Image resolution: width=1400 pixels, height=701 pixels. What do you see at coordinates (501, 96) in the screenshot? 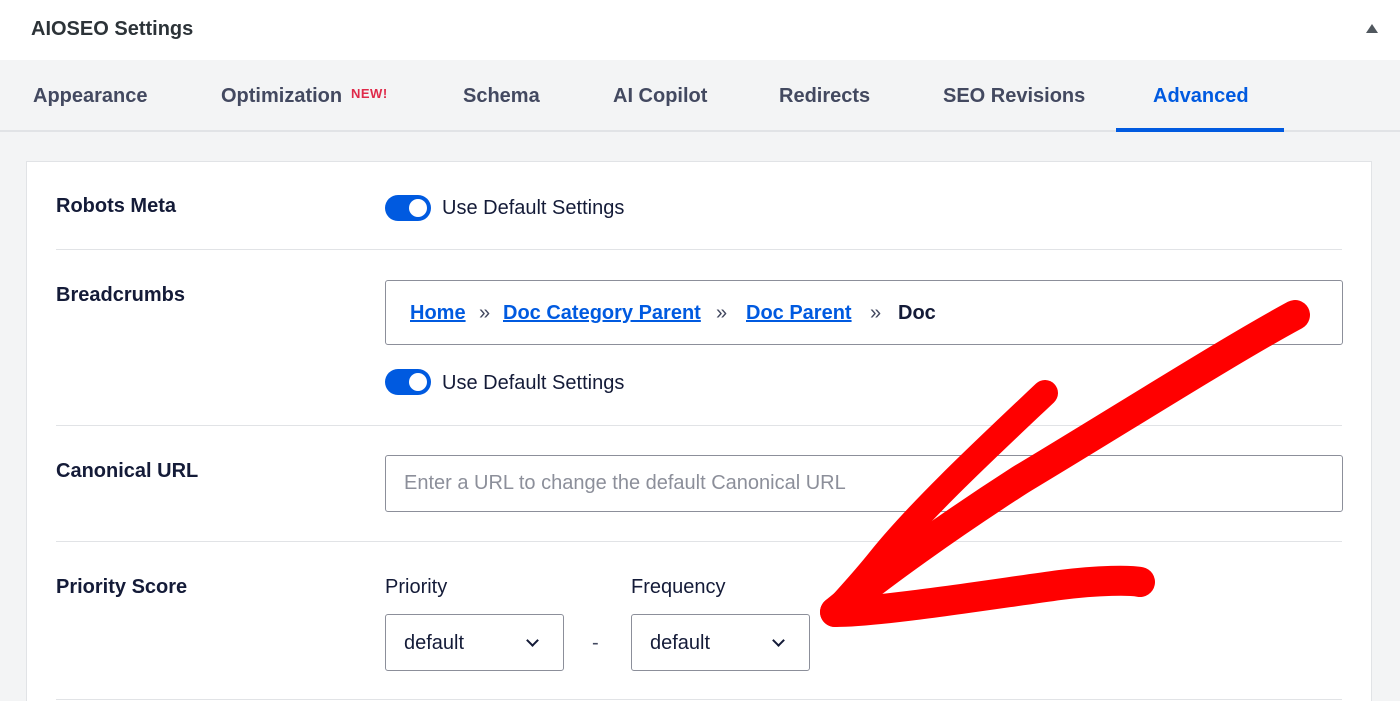
I see `tab-schema: Schema` at bounding box center [501, 96].